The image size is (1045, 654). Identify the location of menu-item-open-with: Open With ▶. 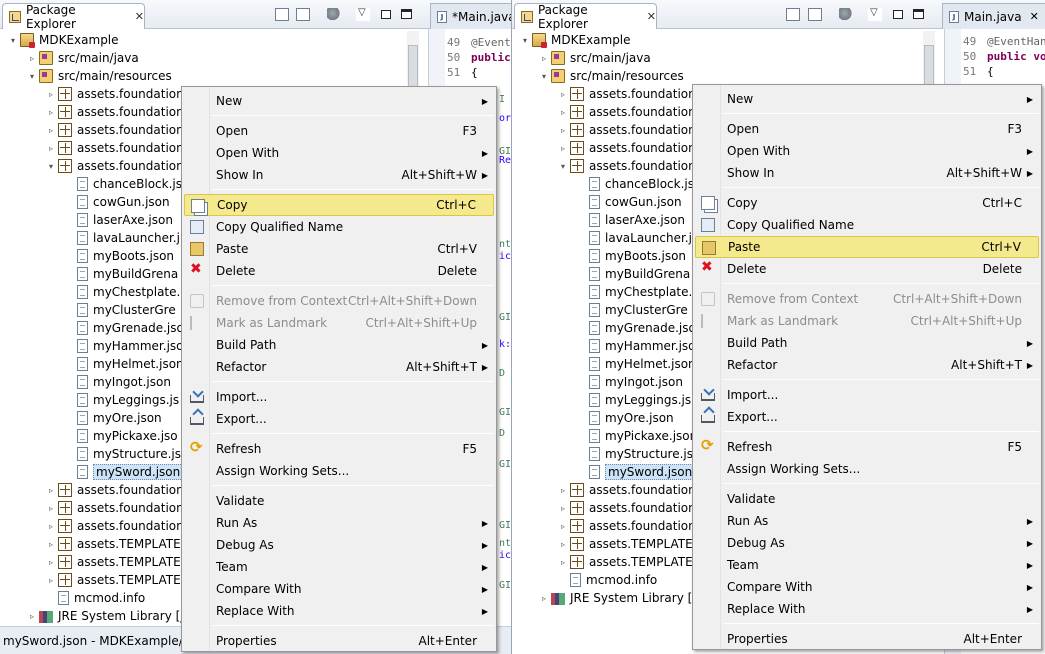
(867, 151).